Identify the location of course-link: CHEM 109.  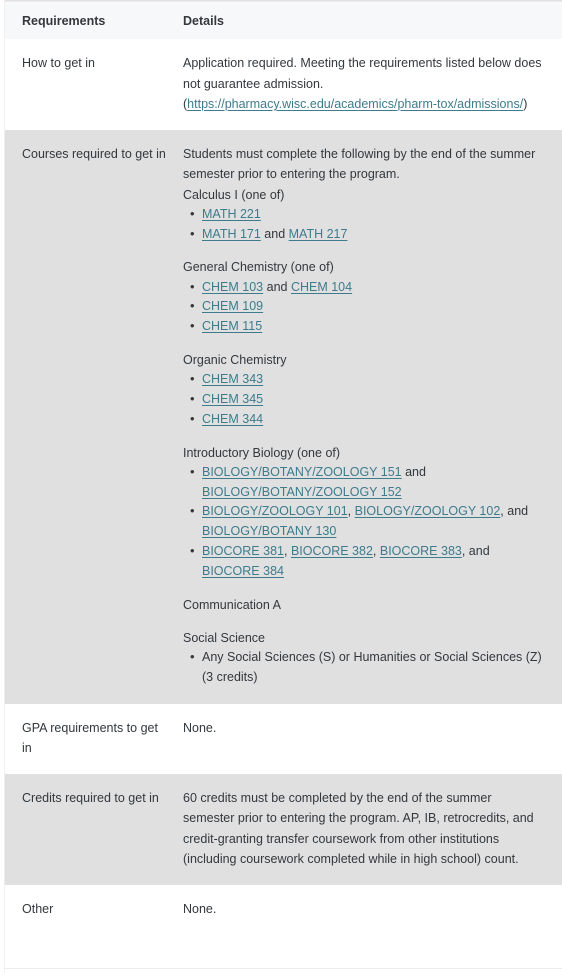
(232, 306).